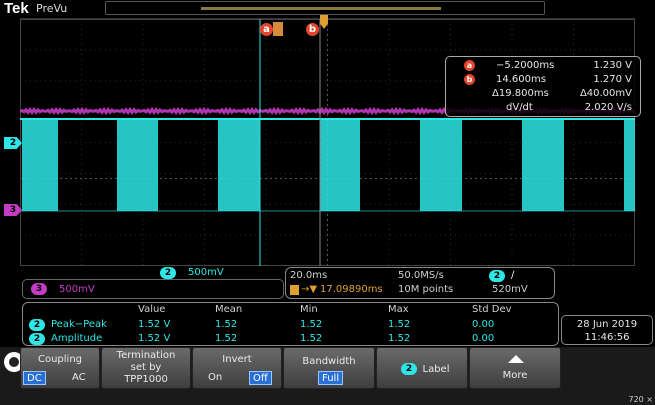 This screenshot has height=405, width=655. I want to click on date-time-display: 28 Jun 2019 11:46:56, so click(607, 330).